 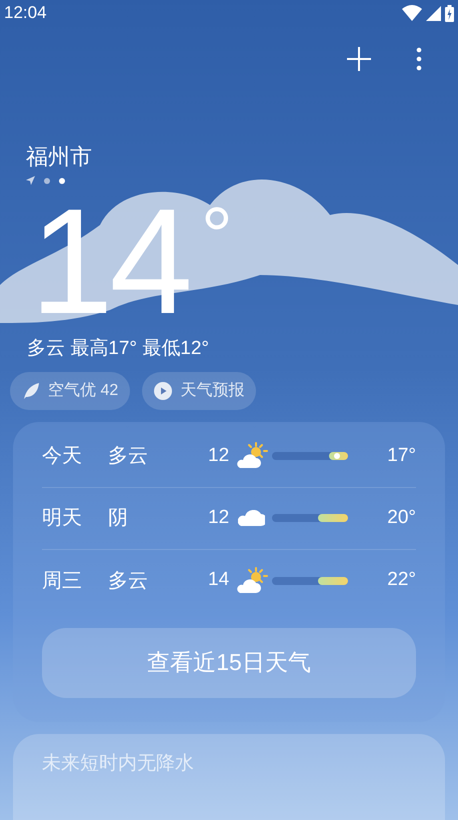 What do you see at coordinates (216, 236) in the screenshot?
I see `degree-symbol: °` at bounding box center [216, 236].